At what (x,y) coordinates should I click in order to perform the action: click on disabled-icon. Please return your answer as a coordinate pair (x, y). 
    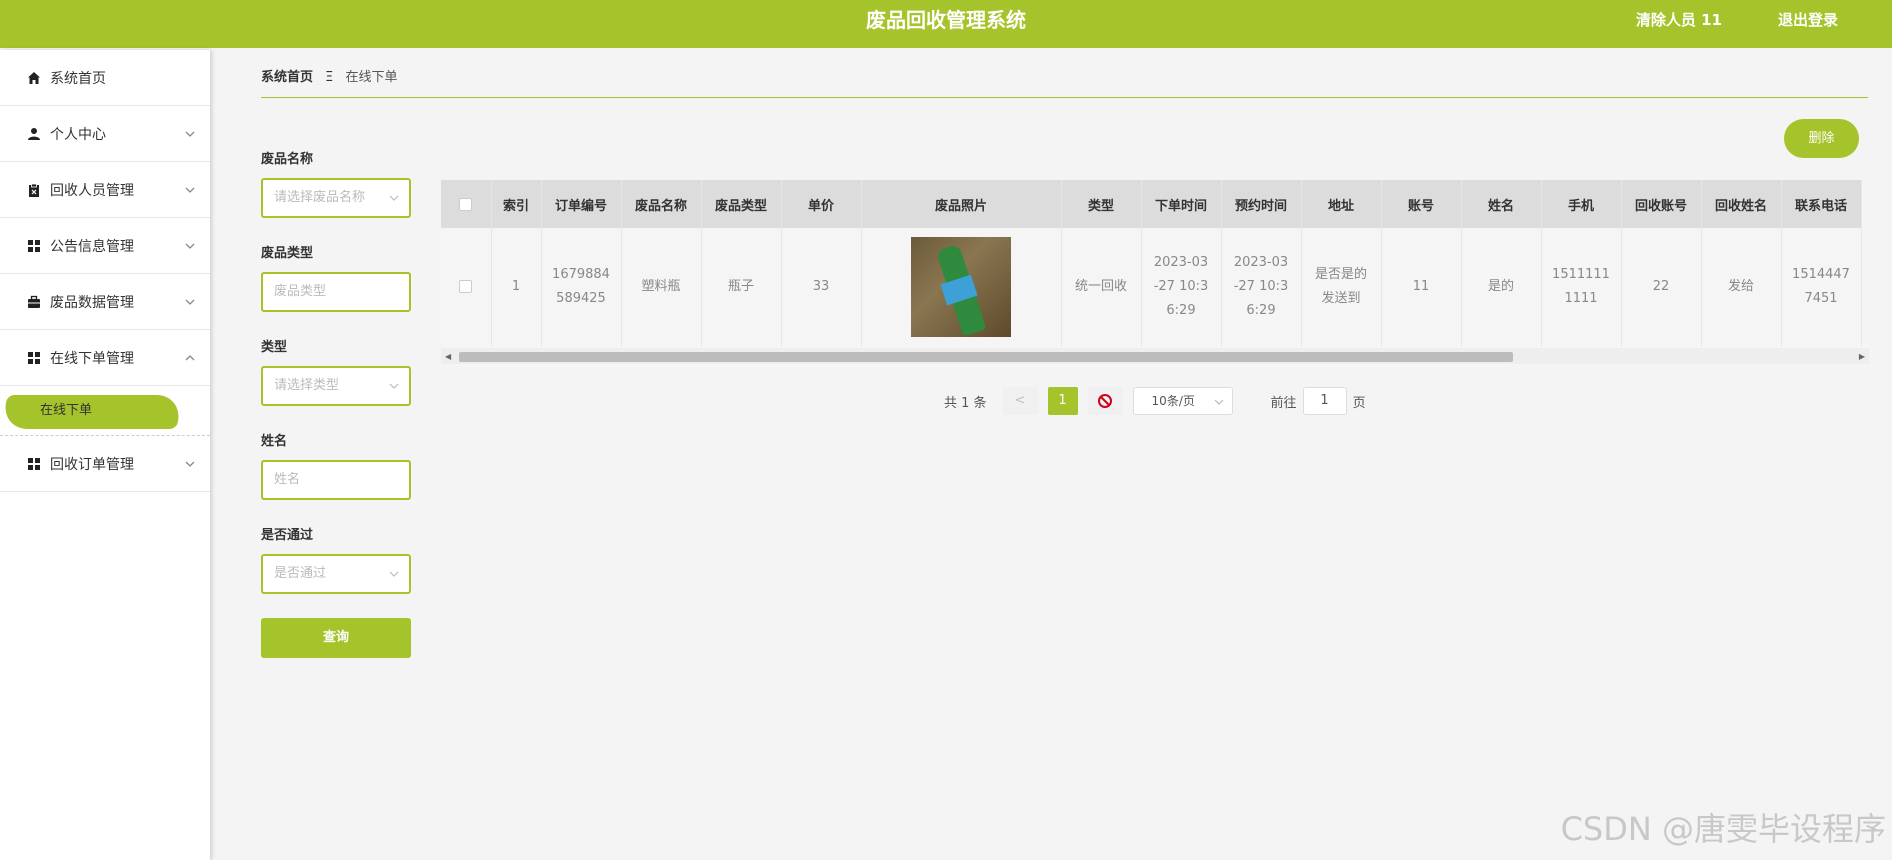
    Looking at the image, I should click on (1105, 401).